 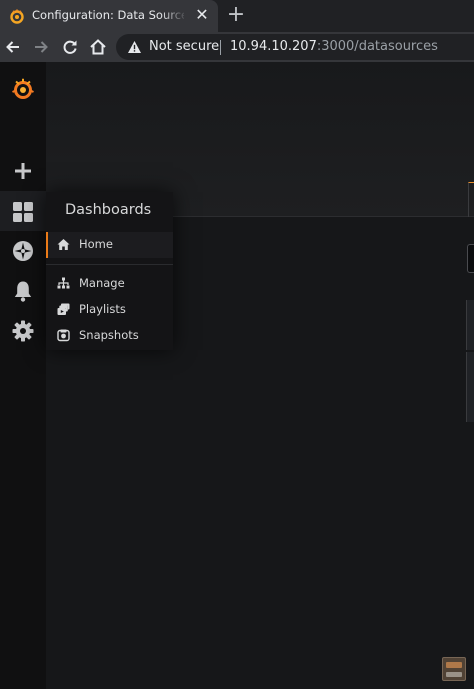 What do you see at coordinates (220, 47) in the screenshot?
I see `omnibox-separator` at bounding box center [220, 47].